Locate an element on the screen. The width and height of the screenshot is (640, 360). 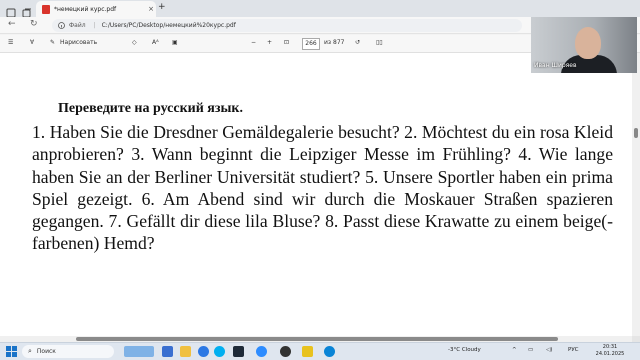
tab-title: *немецкий курс.pdf is located at coordinates (85, 9).